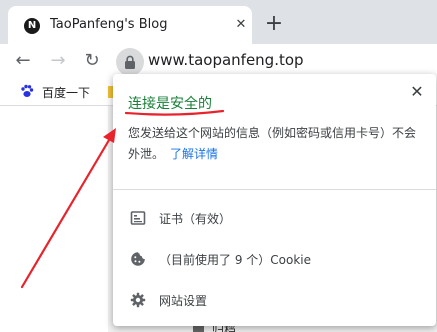 This screenshot has height=332, width=437. What do you see at coordinates (138, 300) in the screenshot?
I see `gear-icon` at bounding box center [138, 300].